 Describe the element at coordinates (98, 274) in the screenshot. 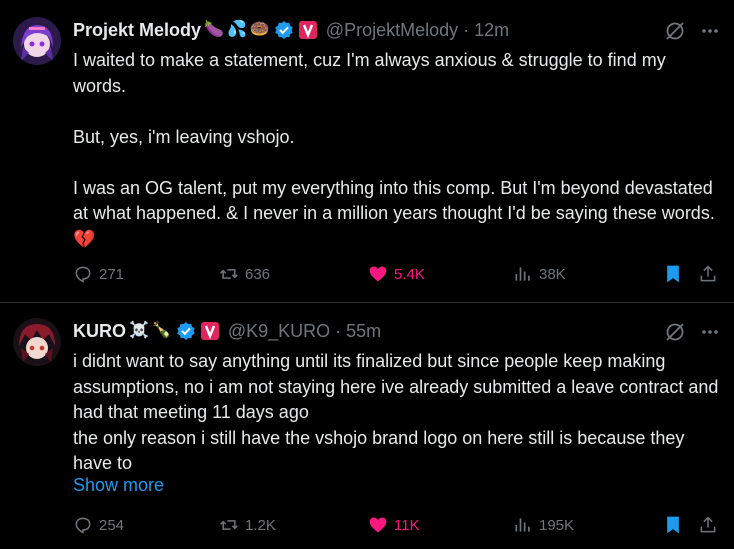

I see `reply-button: 271` at that location.